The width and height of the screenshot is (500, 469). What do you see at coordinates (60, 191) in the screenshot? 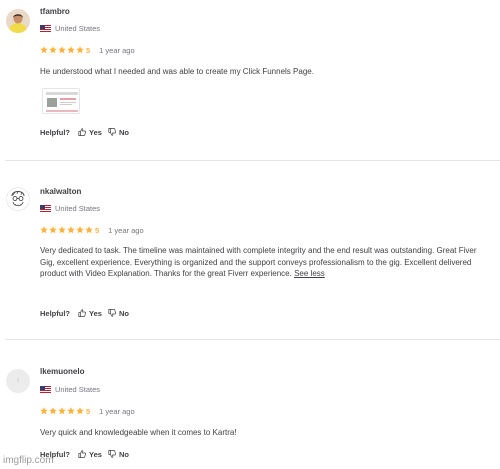
I see `username: nkalwalton` at bounding box center [60, 191].